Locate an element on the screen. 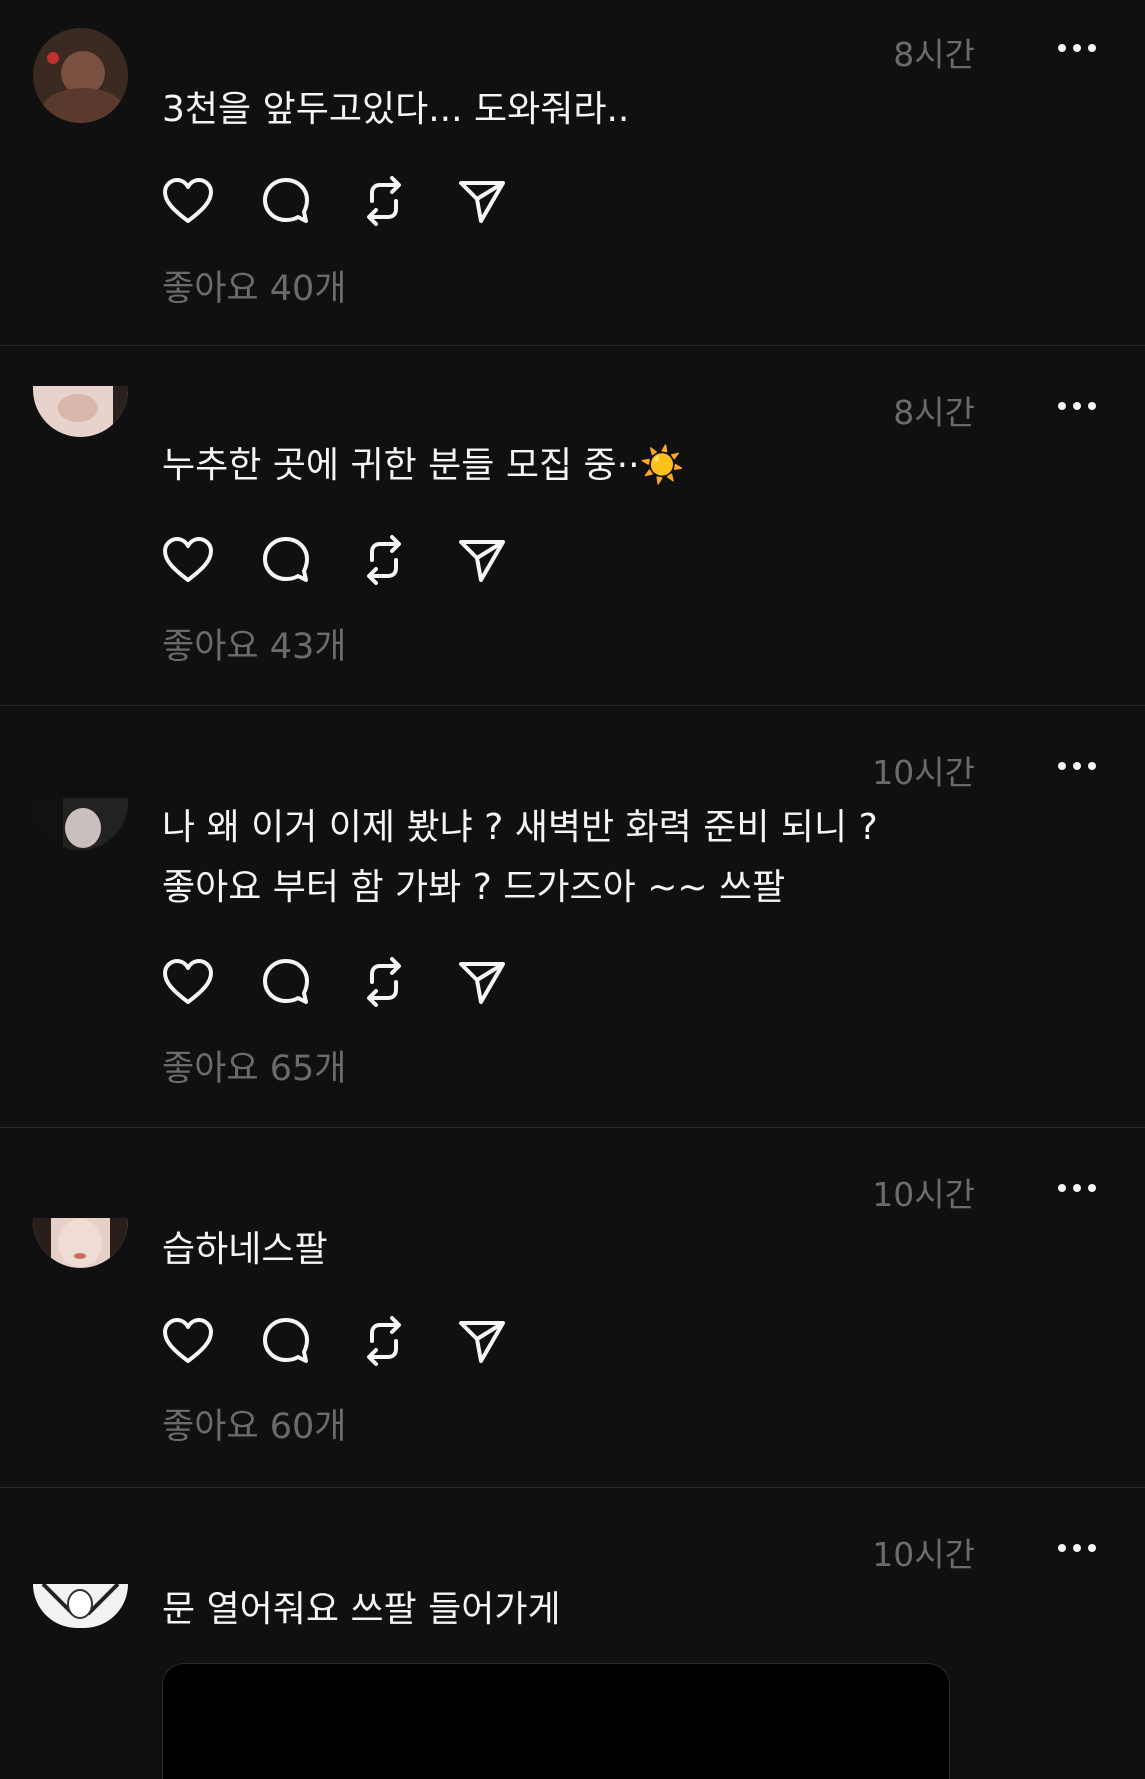  post-text: 문 열어줘요 쓰팔 들어가게 is located at coordinates (361, 1609).